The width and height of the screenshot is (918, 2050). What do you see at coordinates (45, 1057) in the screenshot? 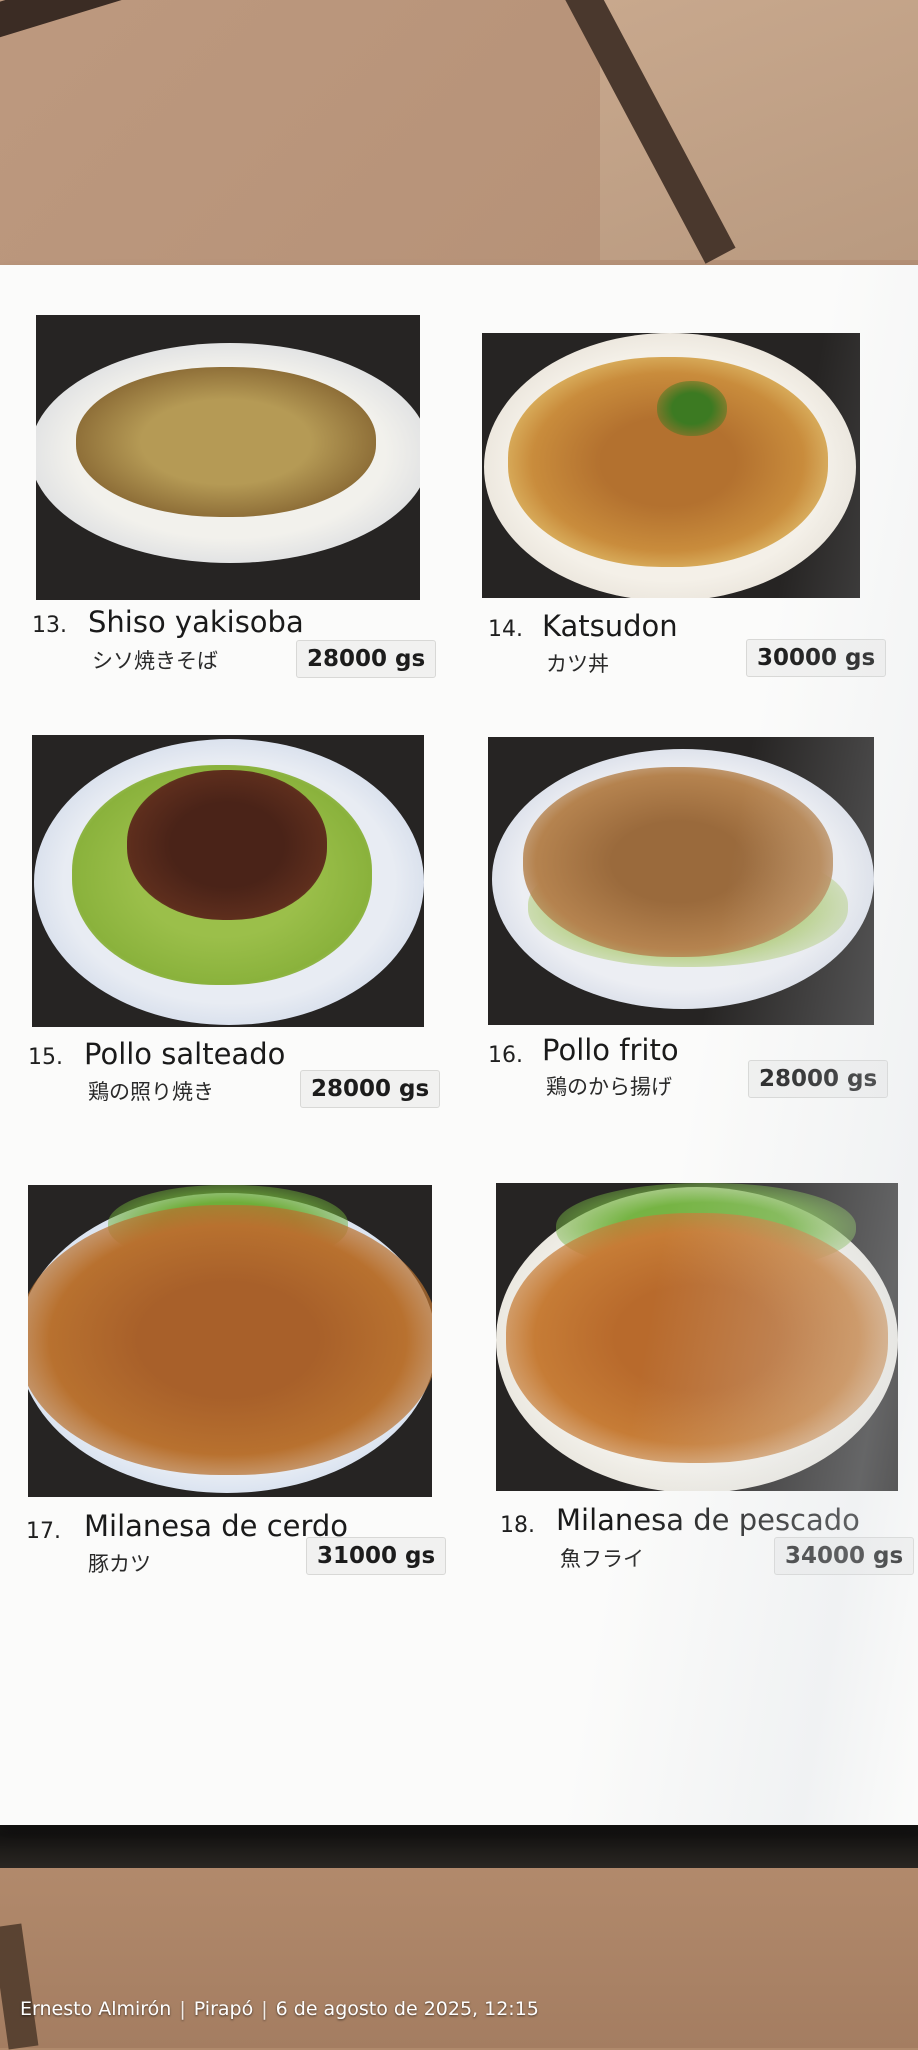
I see `item-number: 15.` at bounding box center [45, 1057].